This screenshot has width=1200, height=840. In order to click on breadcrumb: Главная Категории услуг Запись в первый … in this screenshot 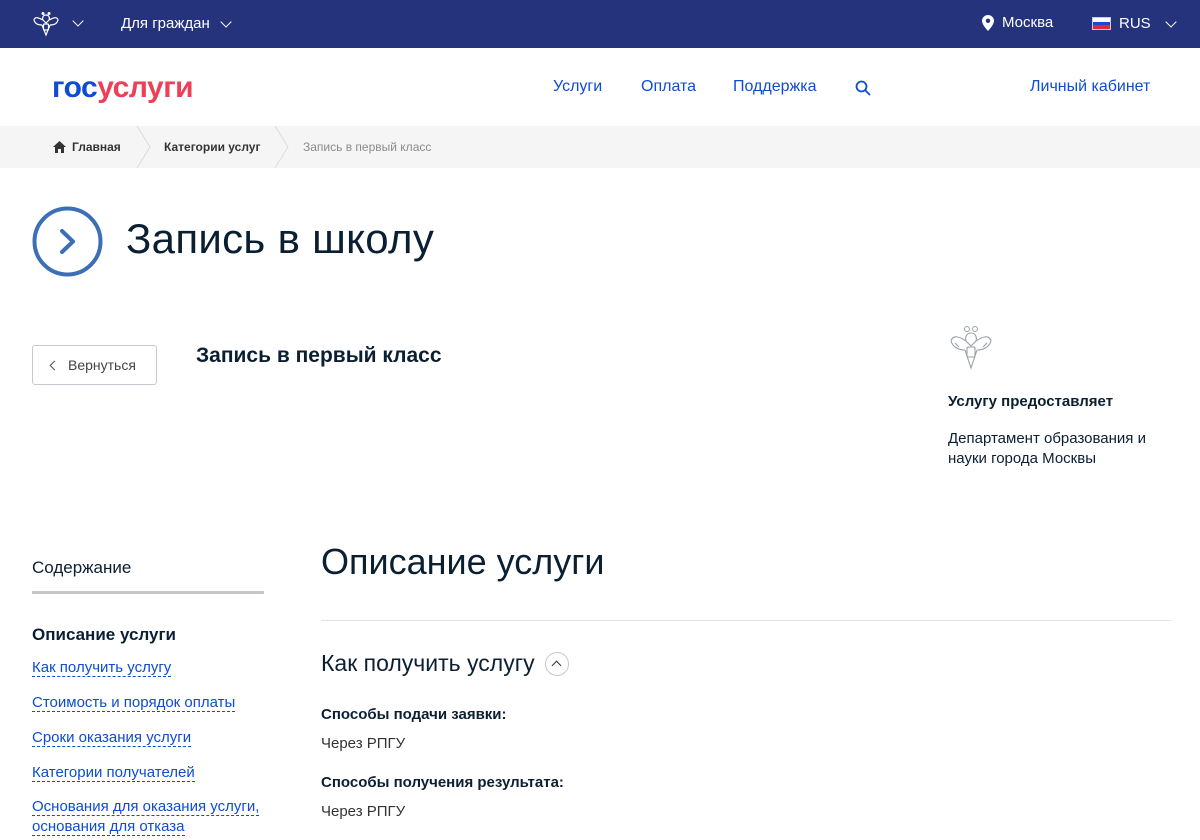, I will do `click(600, 147)`.